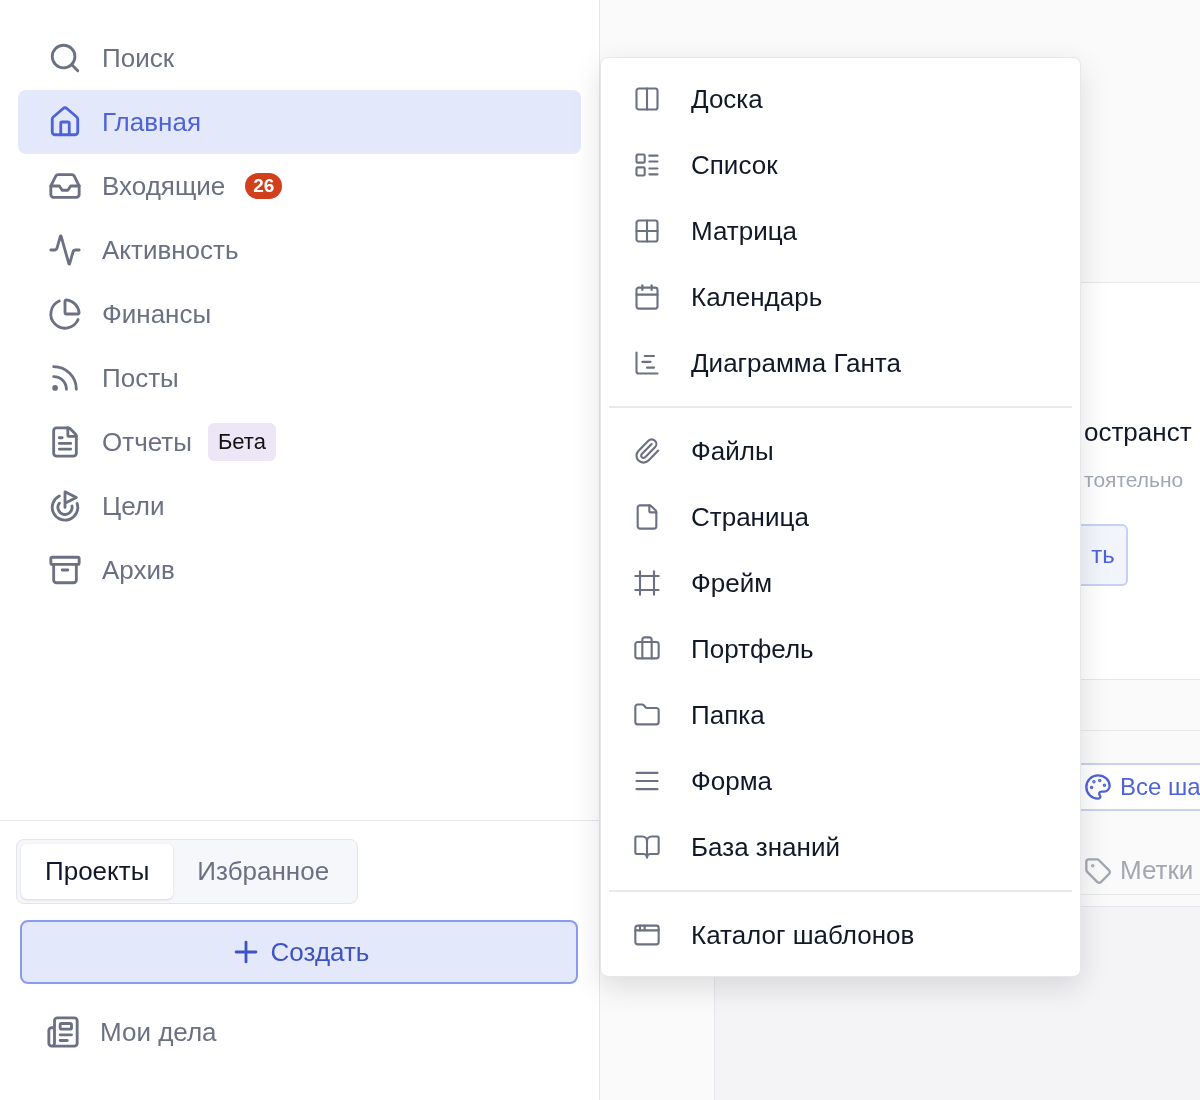 The height and width of the screenshot is (1100, 1200). Describe the element at coordinates (65, 250) in the screenshot. I see `pulse-icon` at that location.